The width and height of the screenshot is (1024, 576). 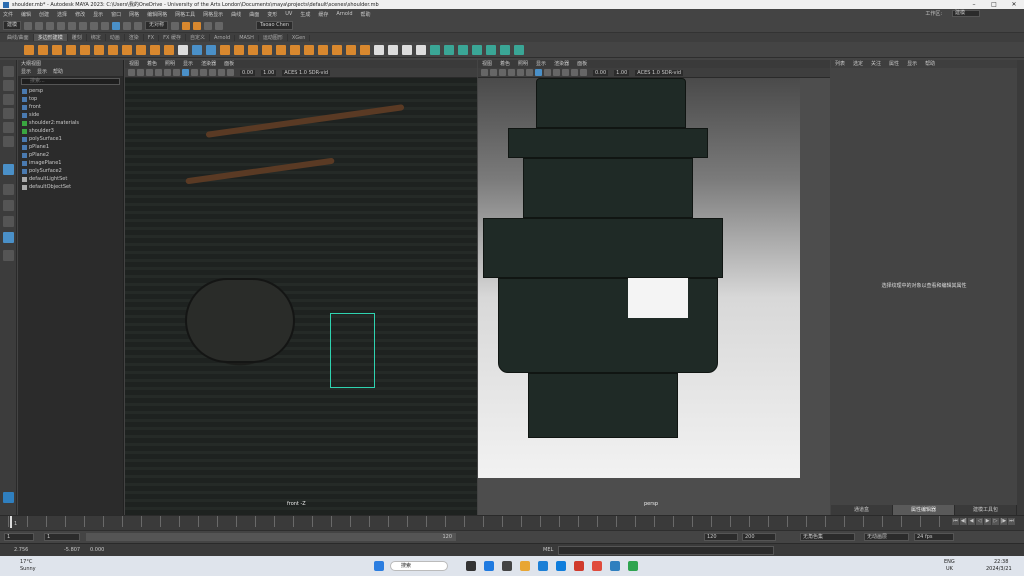 I want to click on four-view-icon, so click(x=8, y=189).